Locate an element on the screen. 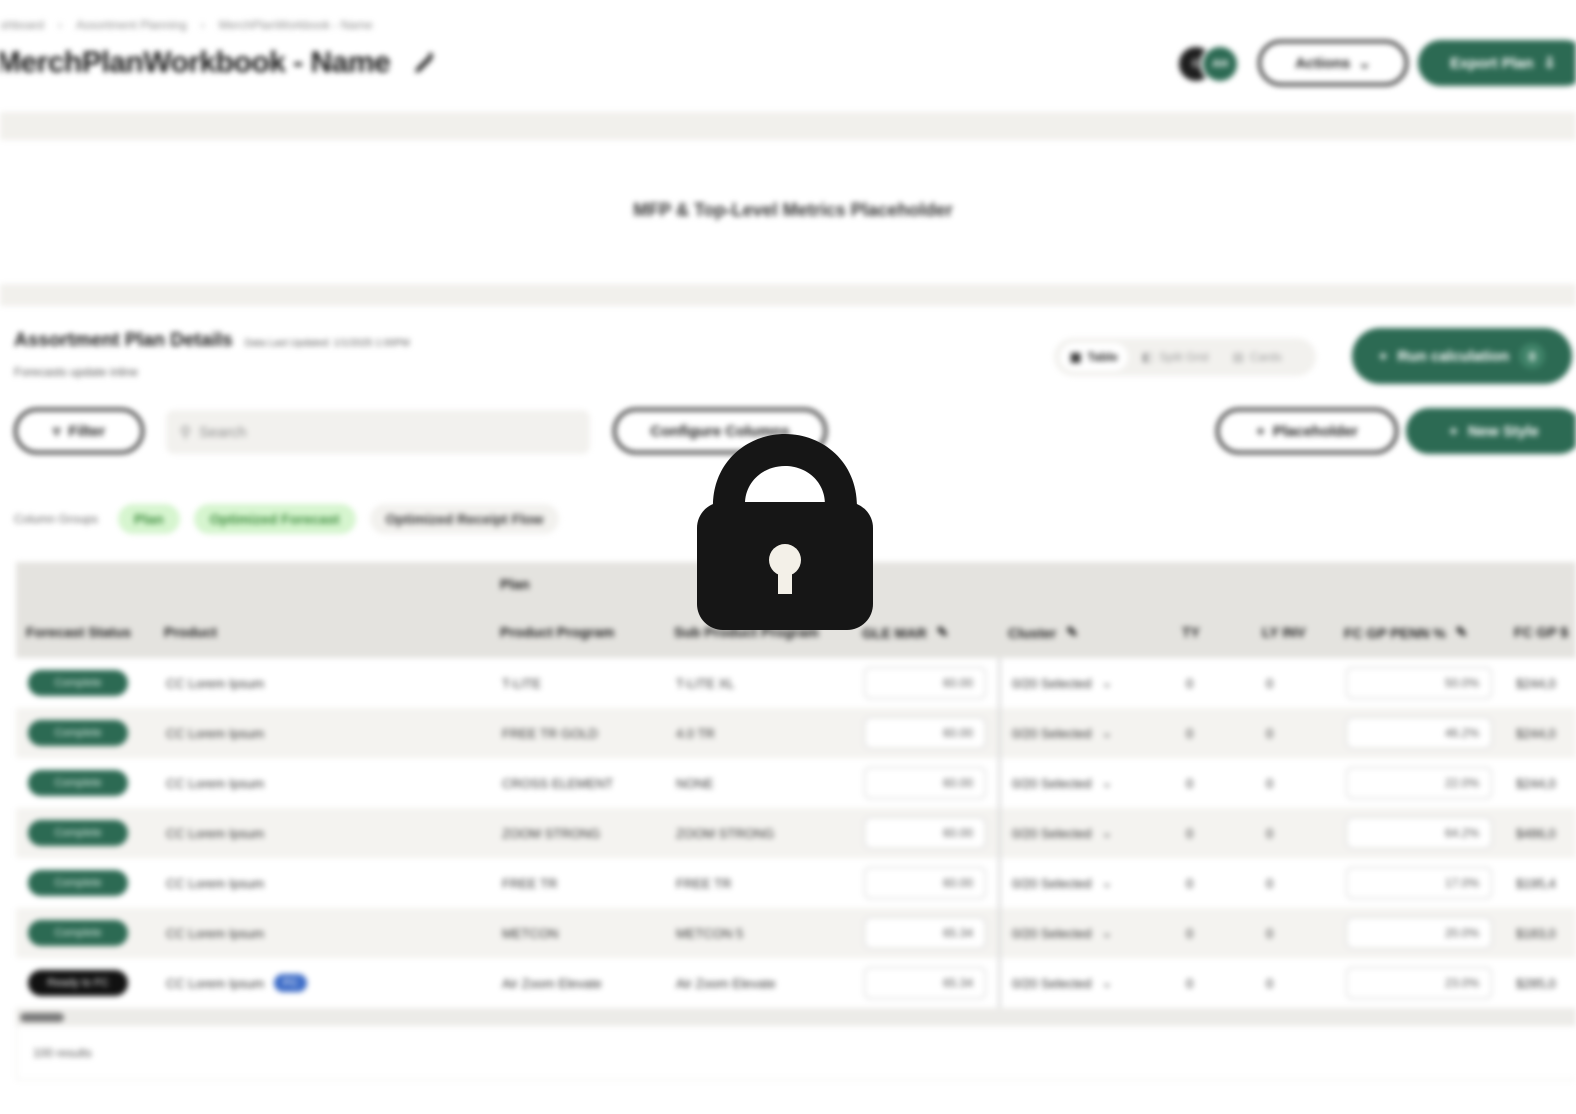  column-header-cluster: Cluster ✎ is located at coordinates (1043, 632).